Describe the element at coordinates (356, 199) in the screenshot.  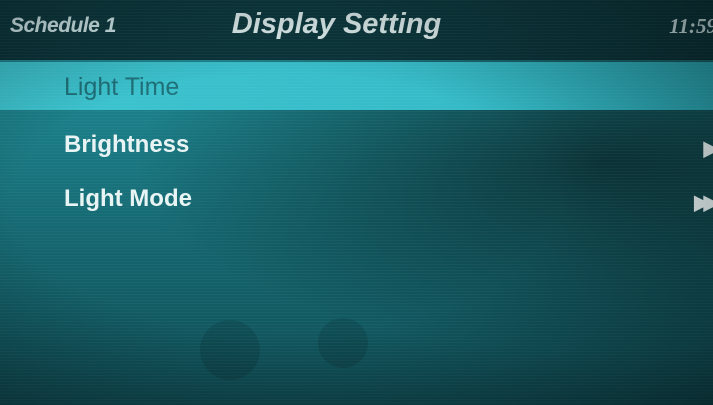
I see `menu-item-light-mode: Light Mode ▶▶` at that location.